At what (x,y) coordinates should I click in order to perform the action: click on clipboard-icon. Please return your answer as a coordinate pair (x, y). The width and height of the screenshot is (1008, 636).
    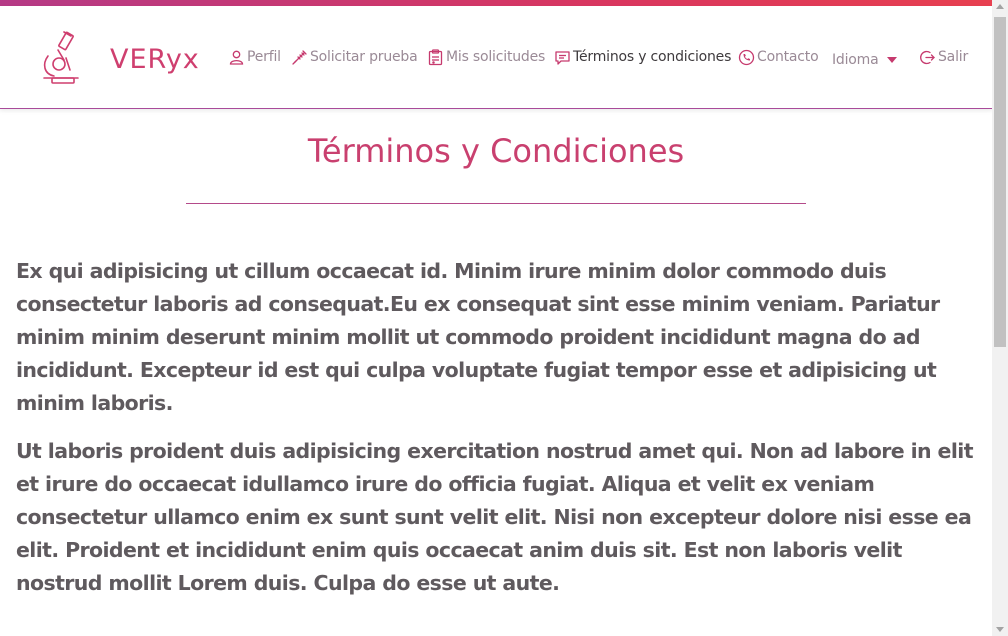
    Looking at the image, I should click on (435, 57).